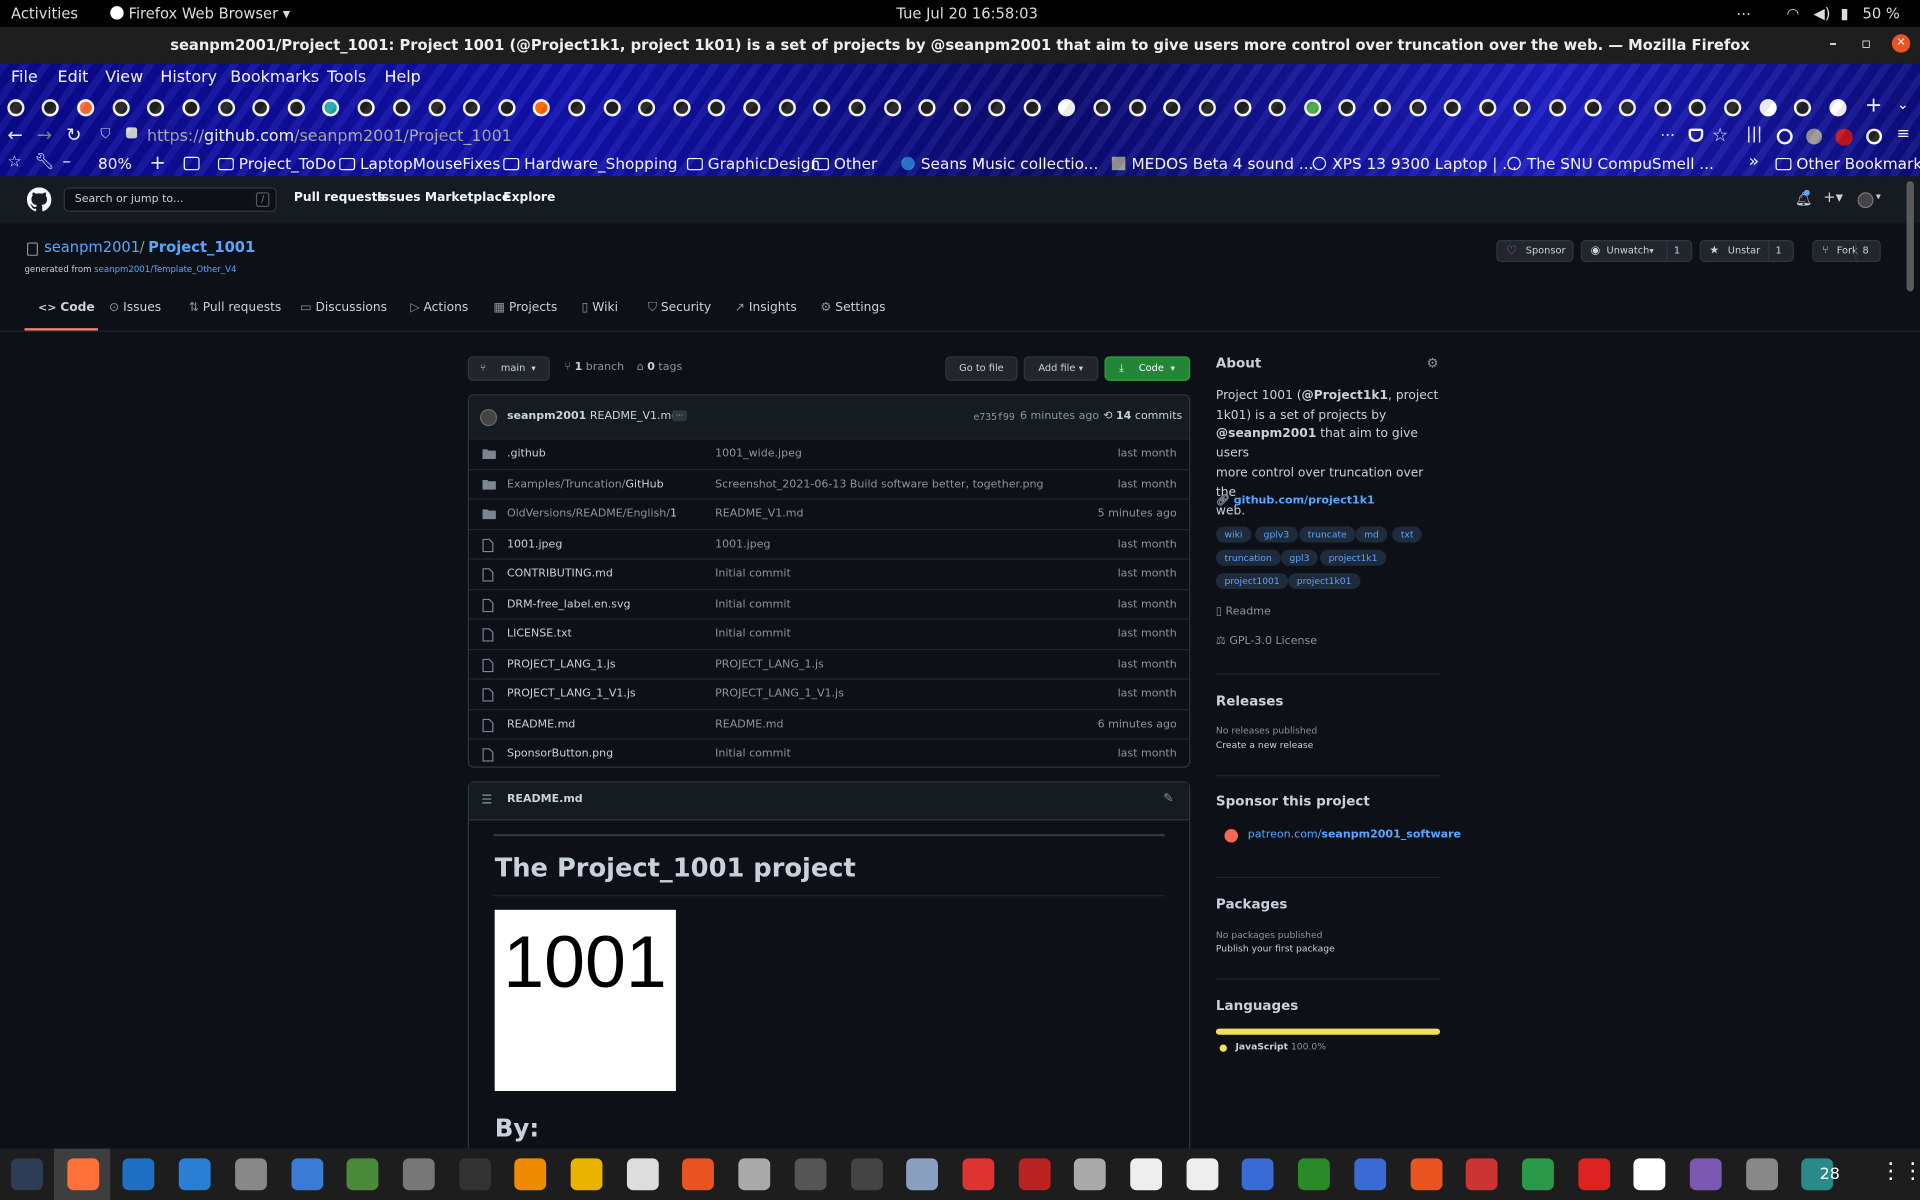 Image resolution: width=1920 pixels, height=1200 pixels. Describe the element at coordinates (698, 1174) in the screenshot. I see `software-center-icon` at that location.